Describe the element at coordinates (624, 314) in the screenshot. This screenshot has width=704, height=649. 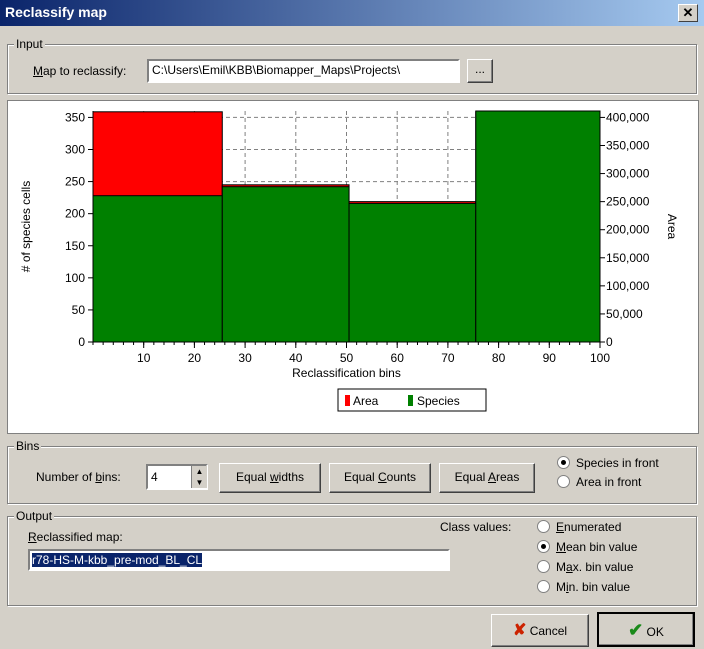
I see `y2-tick-label: 50,000` at that location.